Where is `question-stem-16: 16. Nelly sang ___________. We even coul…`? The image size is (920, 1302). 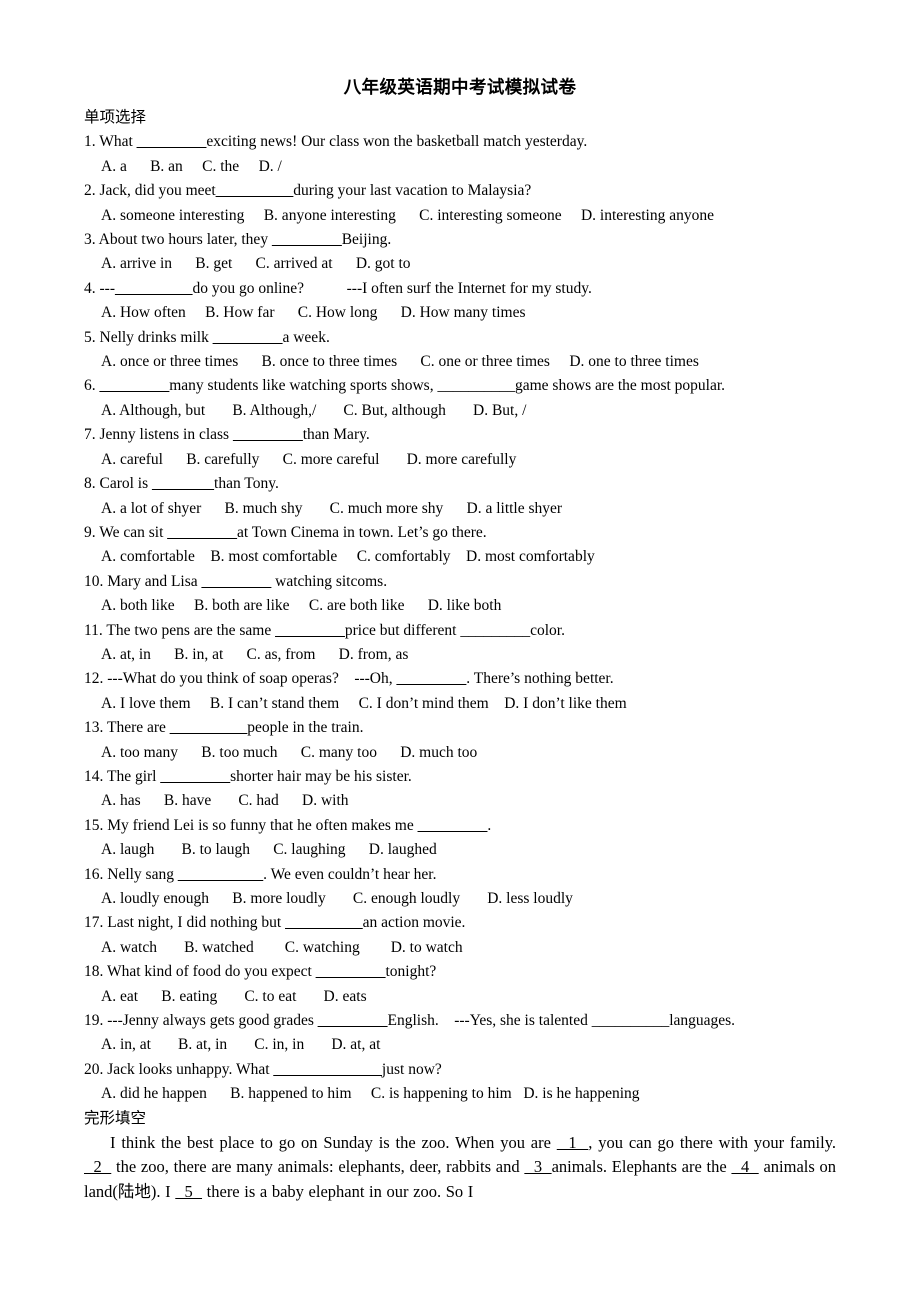 question-stem-16: 16. Nelly sang ___________. We even coul… is located at coordinates (460, 875).